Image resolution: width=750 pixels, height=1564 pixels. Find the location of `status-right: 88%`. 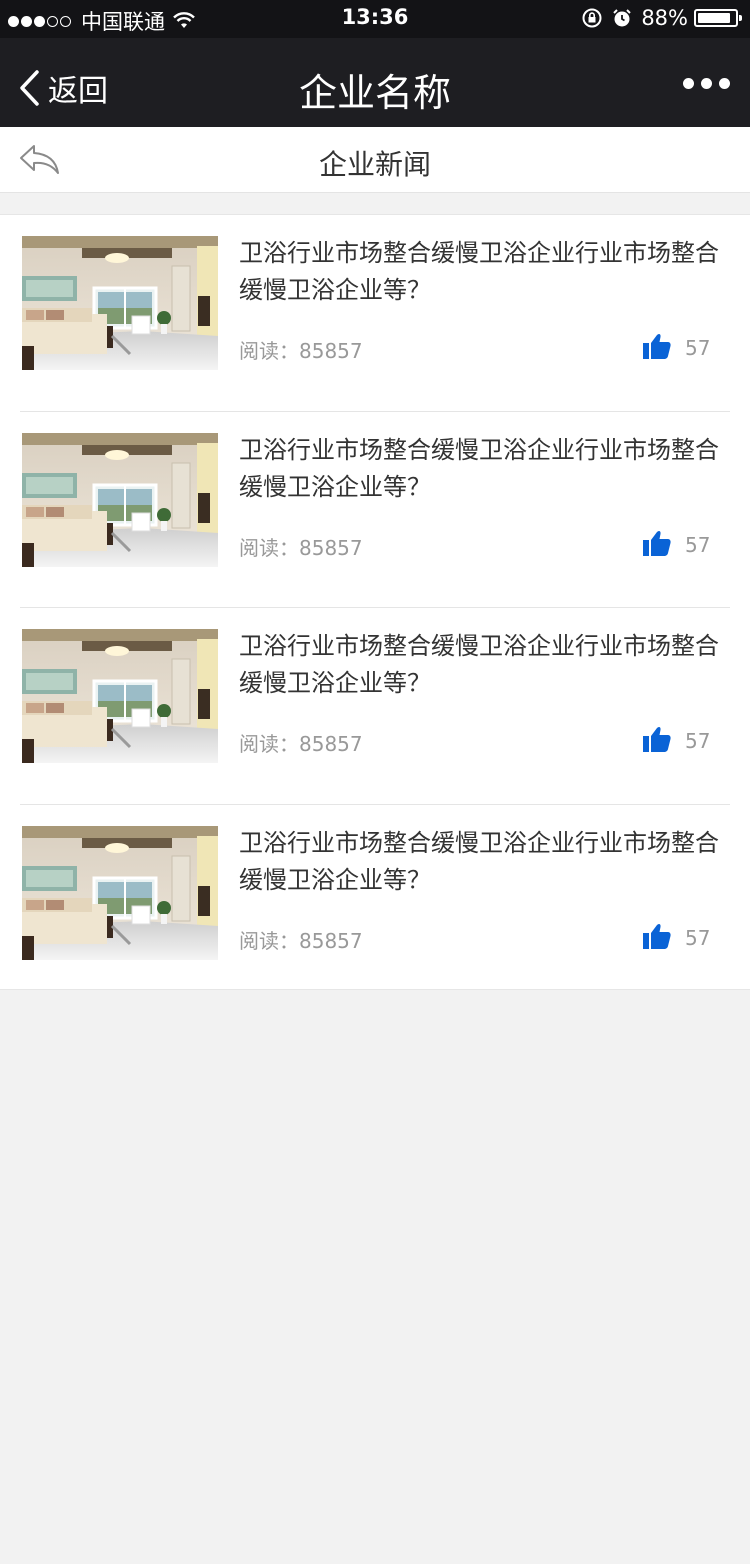

status-right: 88% is located at coordinates (661, 18).